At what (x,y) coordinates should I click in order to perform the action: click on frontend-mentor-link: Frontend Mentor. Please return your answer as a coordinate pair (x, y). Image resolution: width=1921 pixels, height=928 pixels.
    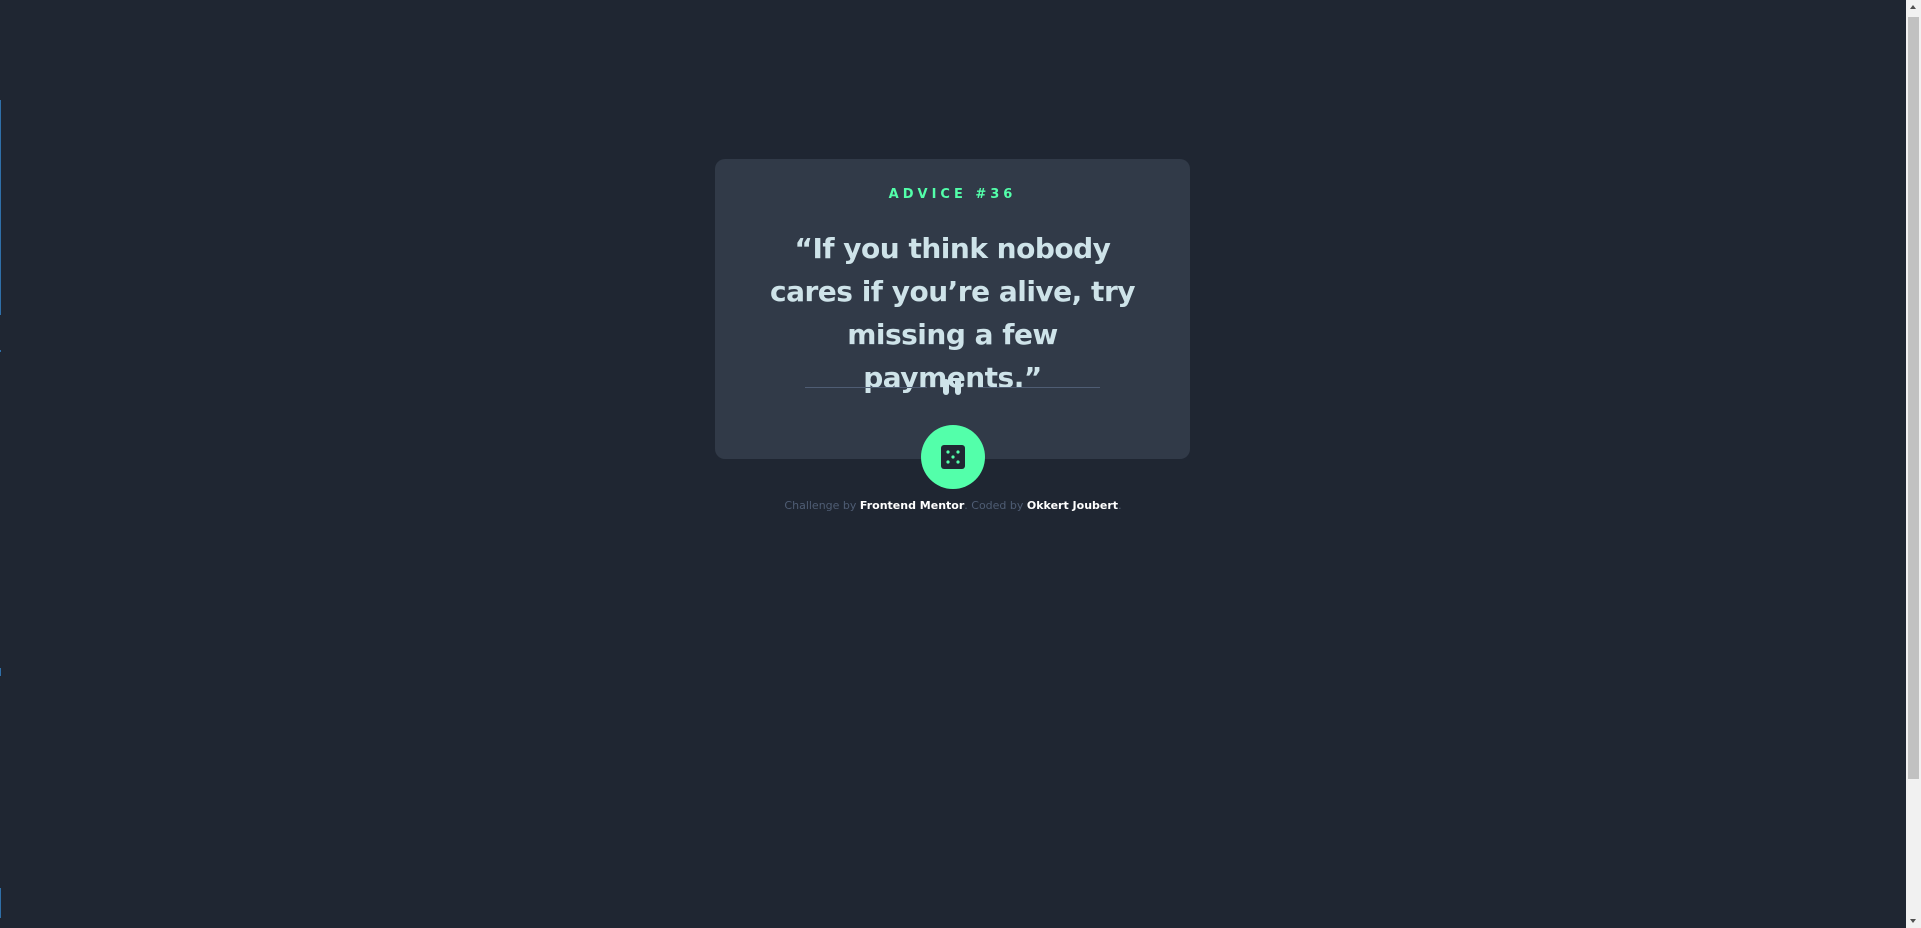
    Looking at the image, I should click on (912, 505).